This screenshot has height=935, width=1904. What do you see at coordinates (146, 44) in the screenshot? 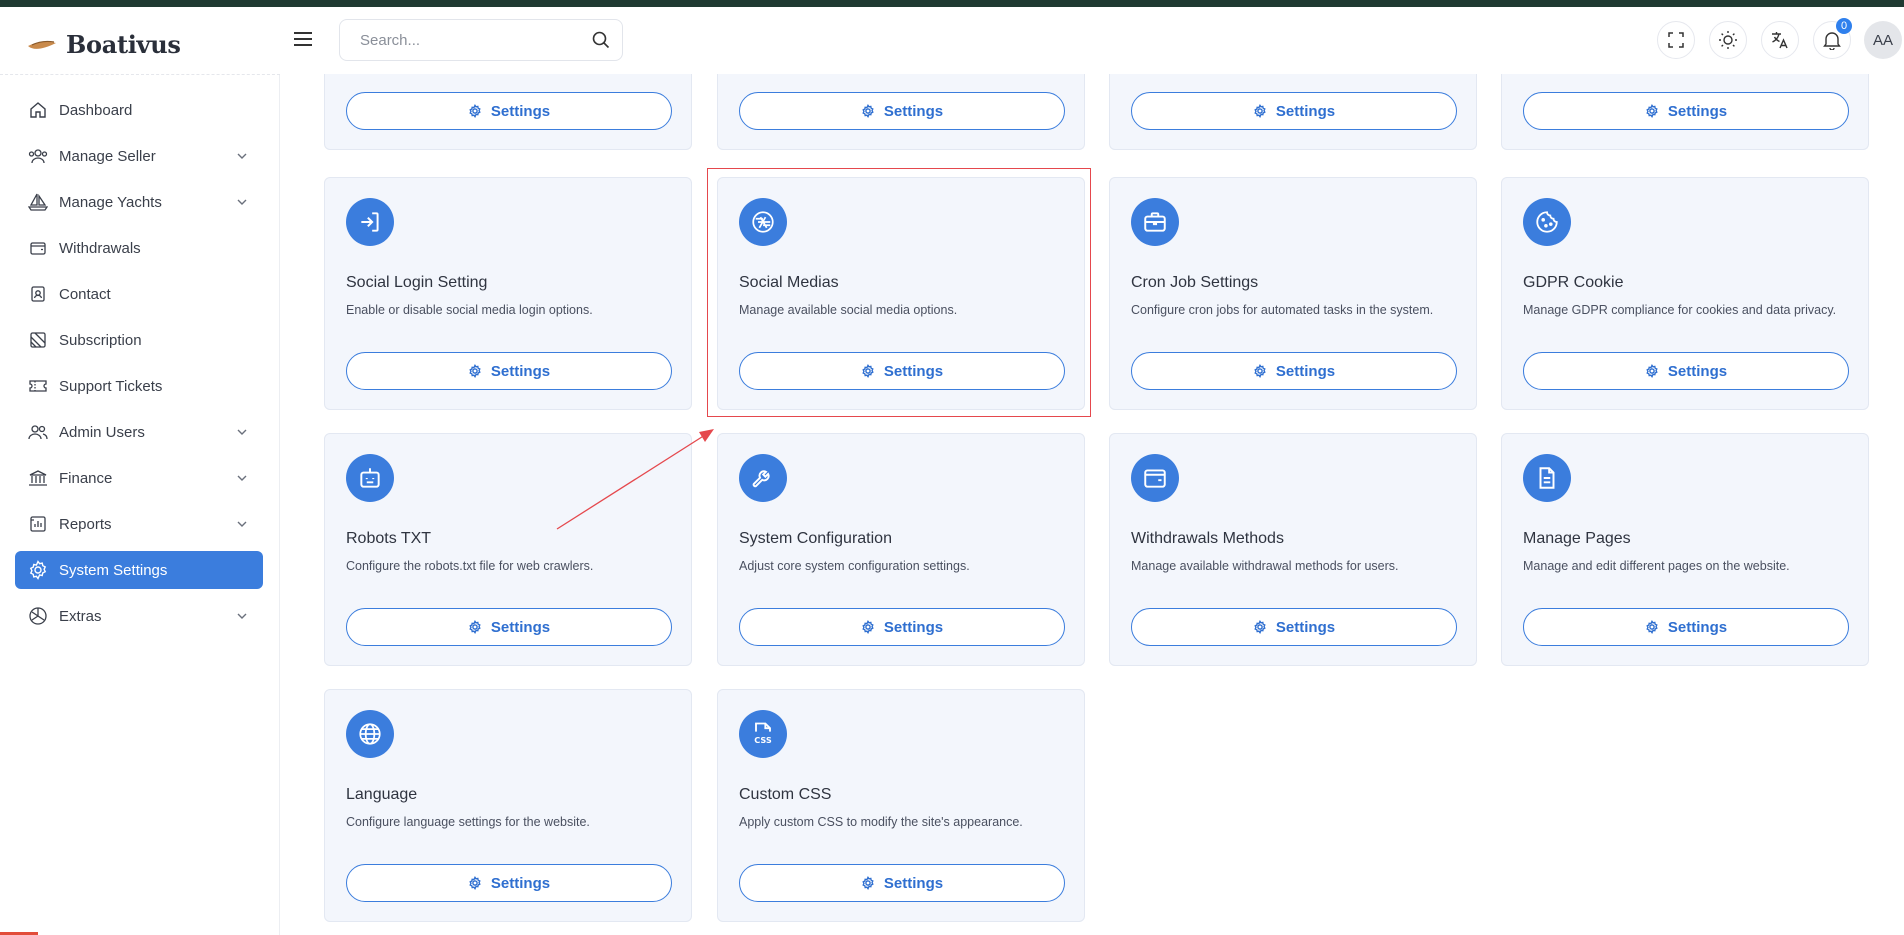
I see `logo: Boativus` at bounding box center [146, 44].